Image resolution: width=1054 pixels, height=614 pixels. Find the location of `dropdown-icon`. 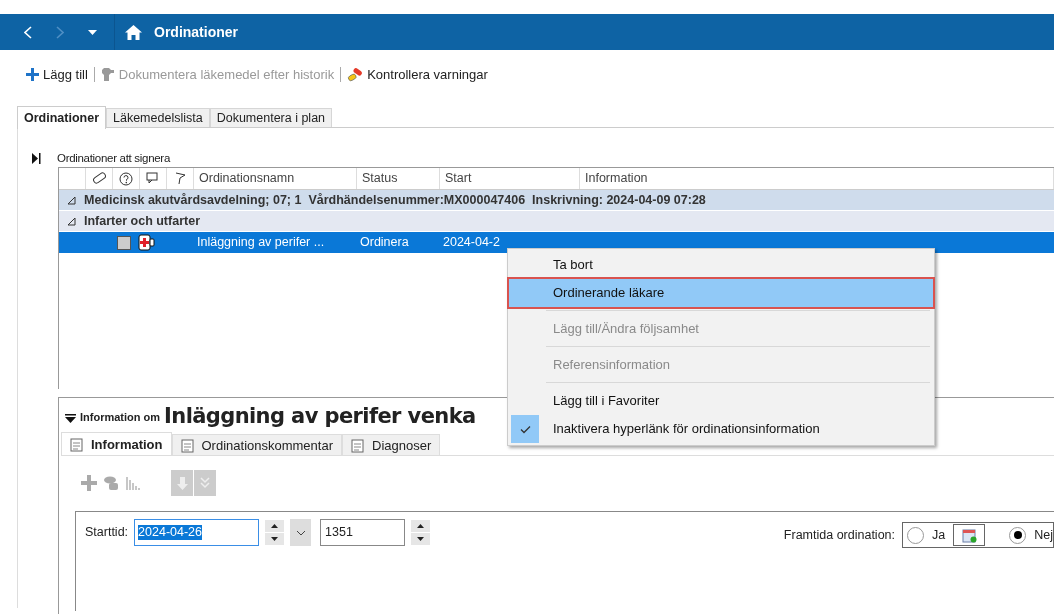

dropdown-icon is located at coordinates (92, 32).